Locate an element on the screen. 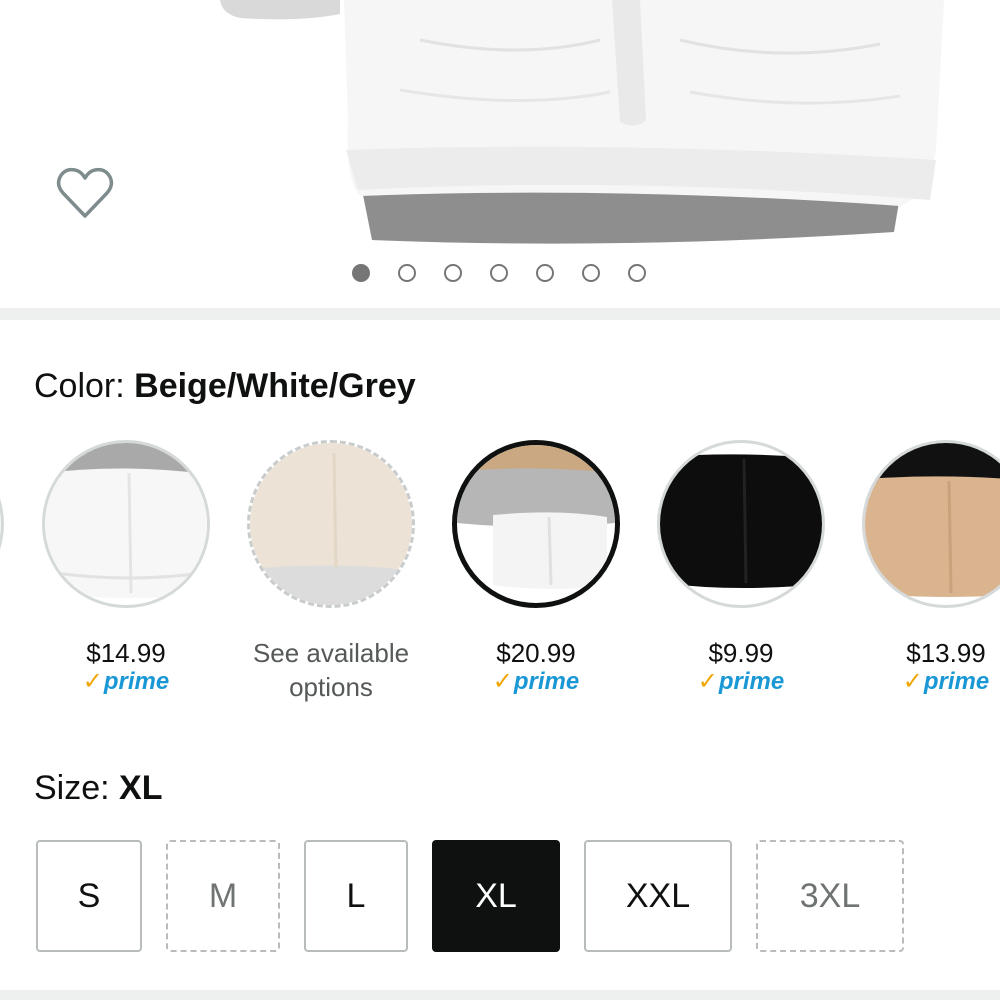 This screenshot has width=1000, height=1000. color-swatch-nude: $13.99 ✓prime is located at coordinates (928, 566).